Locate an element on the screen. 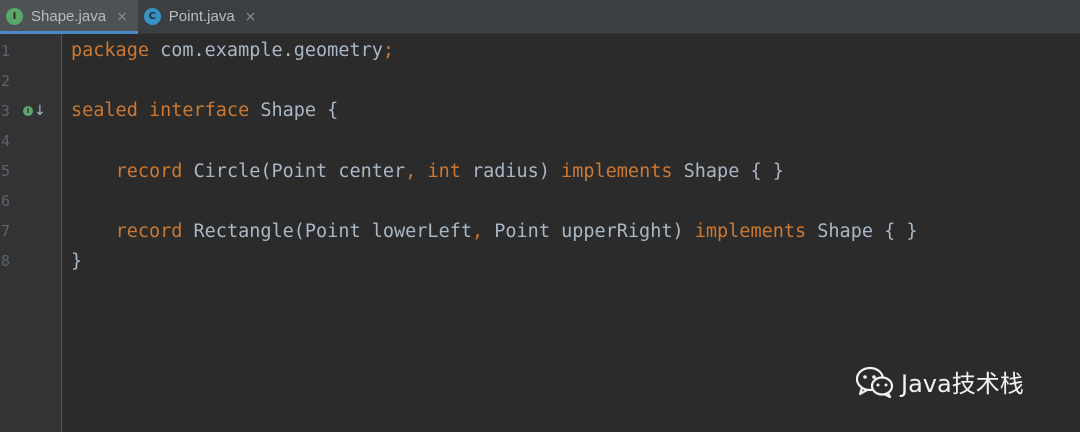 This screenshot has height=432, width=1080. watermark: Java技术栈 is located at coordinates (939, 381).